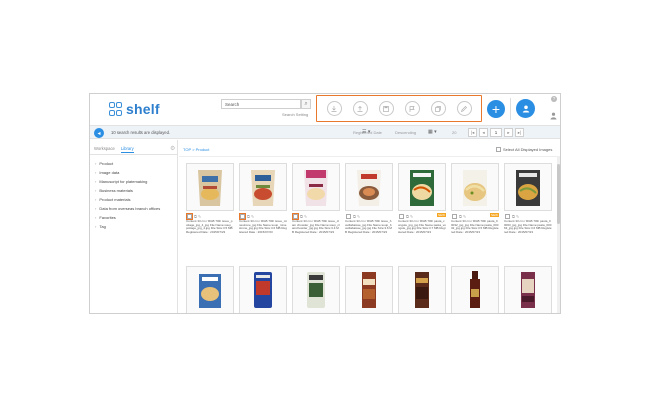  Describe the element at coordinates (334, 108) in the screenshot. I see `download-icon` at that location.